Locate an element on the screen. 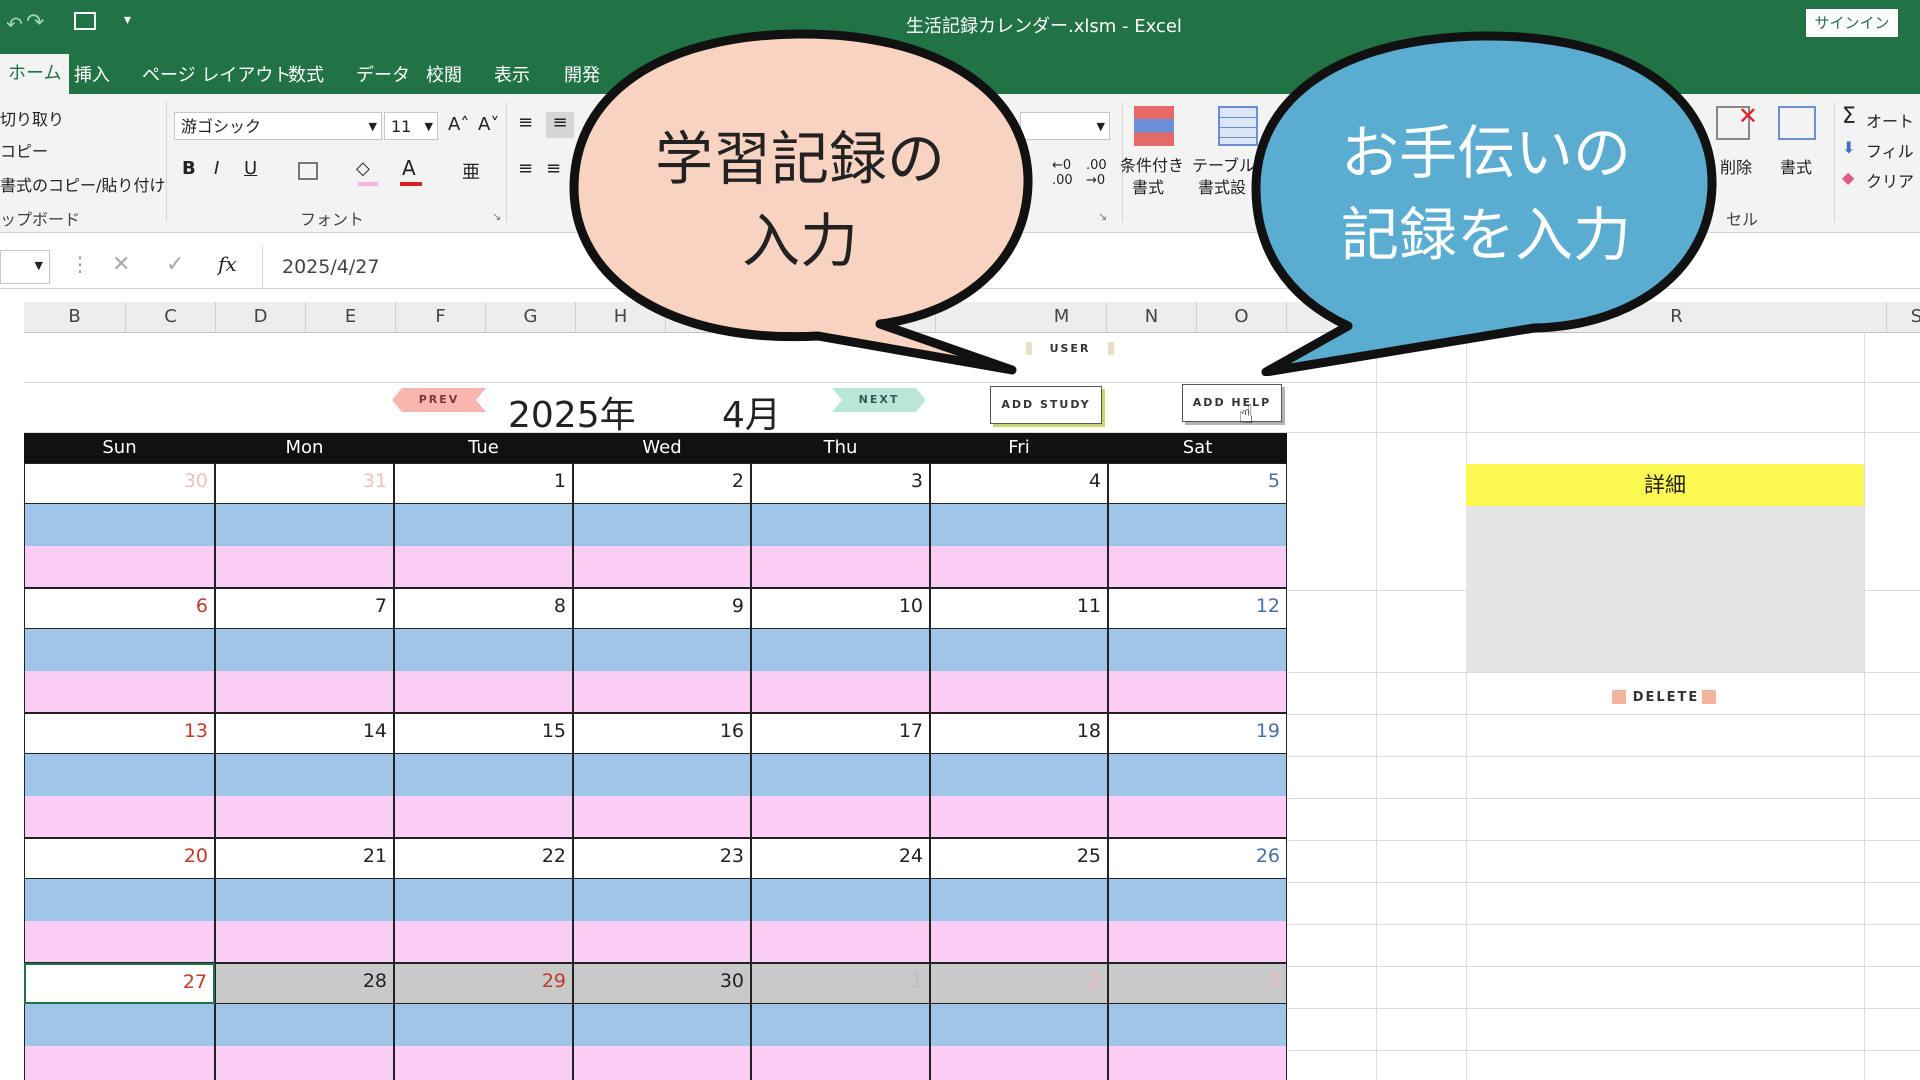 The image size is (1920, 1080). calendar-date-cell: 10 is located at coordinates (840, 608).